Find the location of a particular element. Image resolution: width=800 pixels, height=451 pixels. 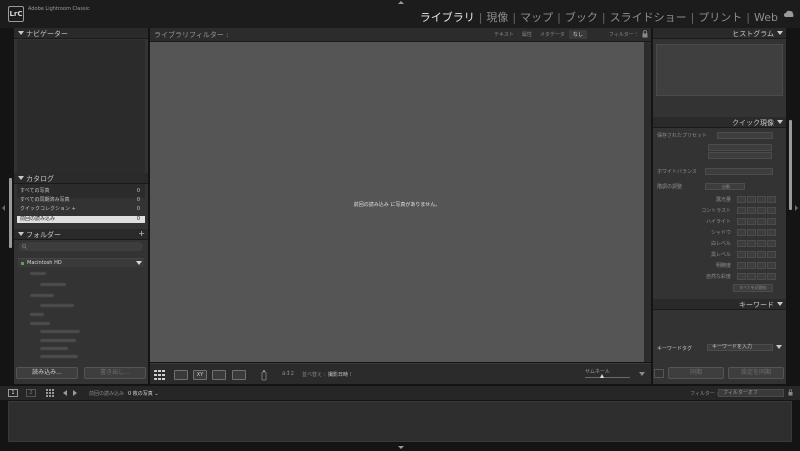

filmstrip-source: 前回の読み込み 0 枚の写真 ⌄ is located at coordinates (124, 393).